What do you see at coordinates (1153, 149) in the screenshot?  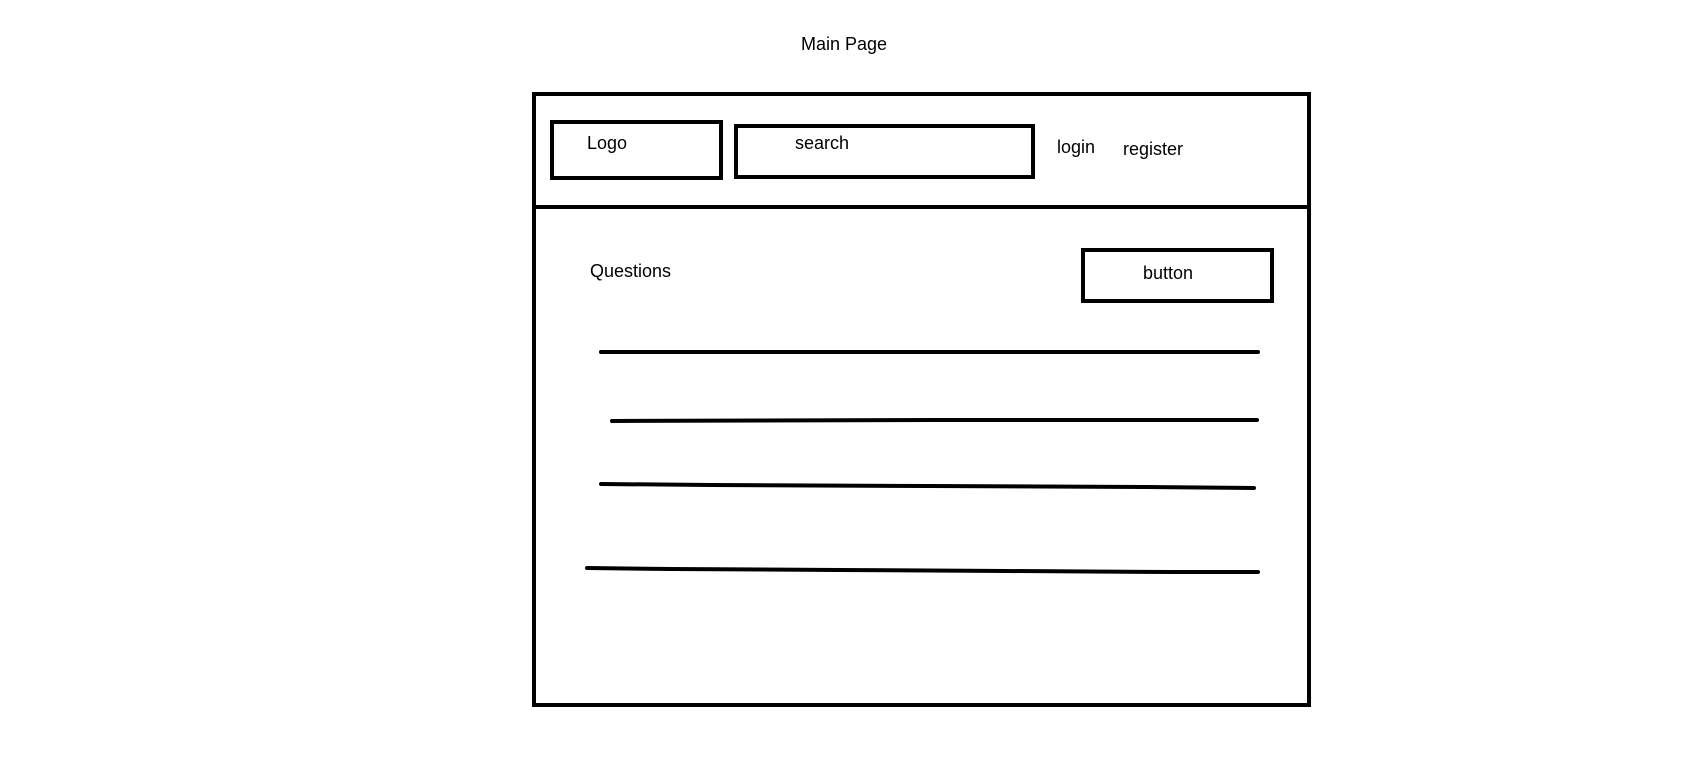 I see `register-link: register` at bounding box center [1153, 149].